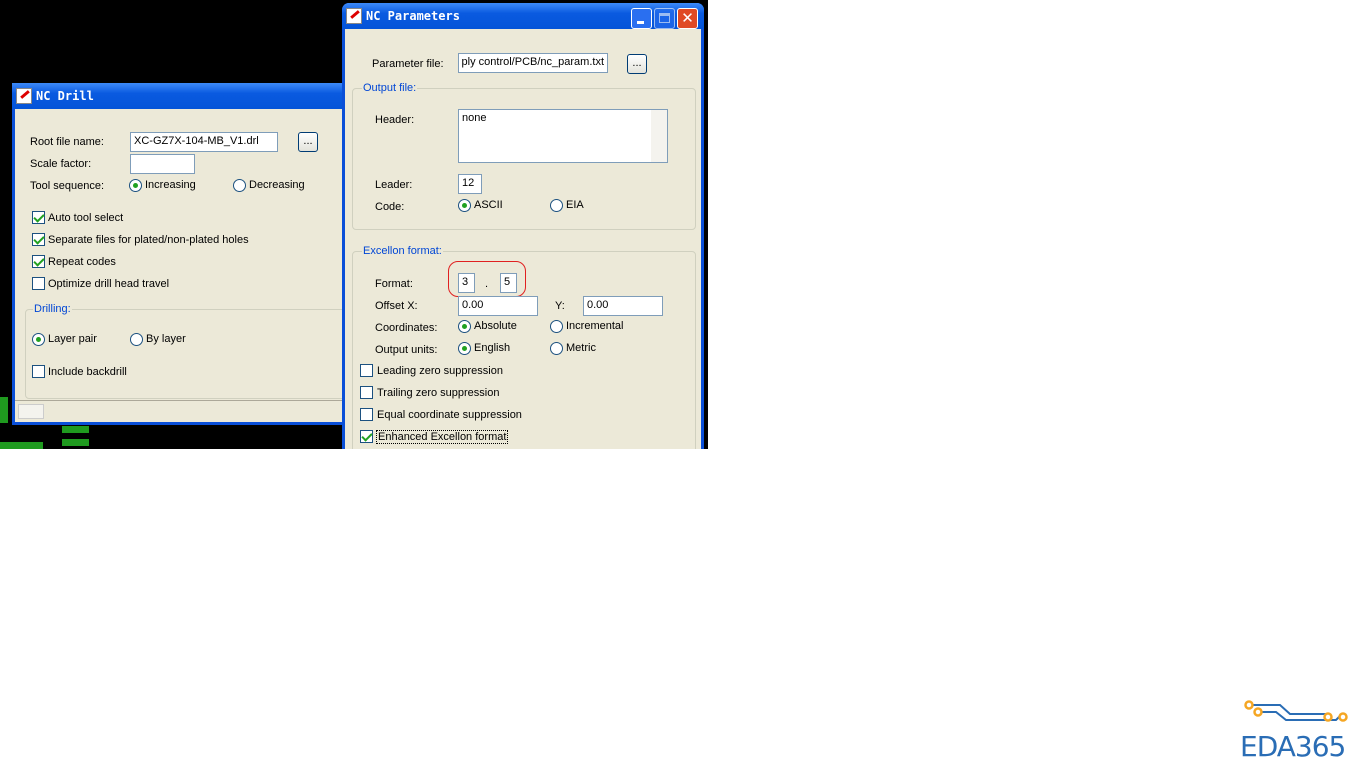  Describe the element at coordinates (390, 88) in the screenshot. I see `output-file-group-label: Output file:` at that location.